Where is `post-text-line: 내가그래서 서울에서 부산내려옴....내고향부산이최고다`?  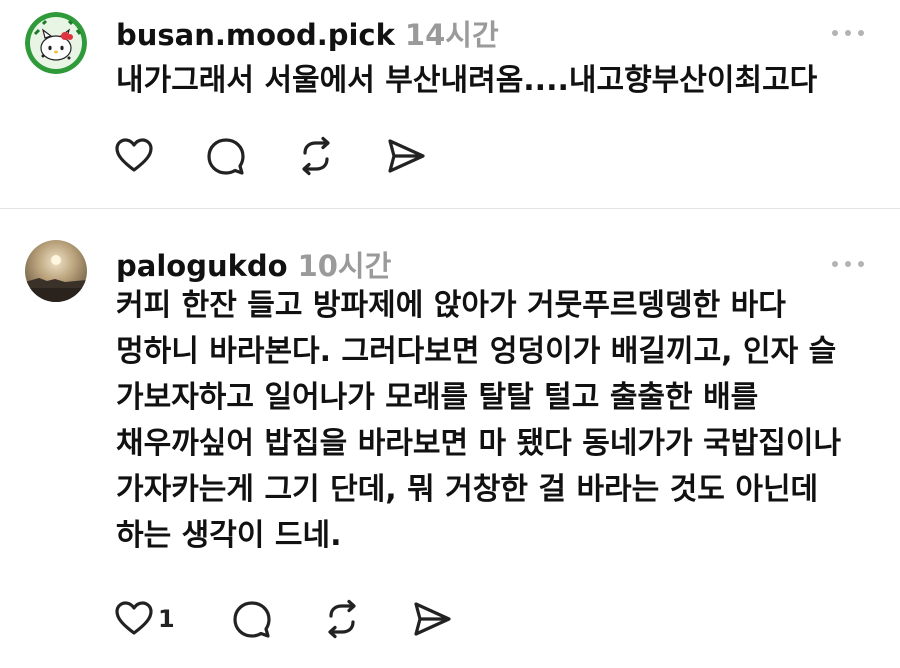 post-text-line: 내가그래서 서울에서 부산내려옴....내고향부산이최고다 is located at coordinates (467, 80).